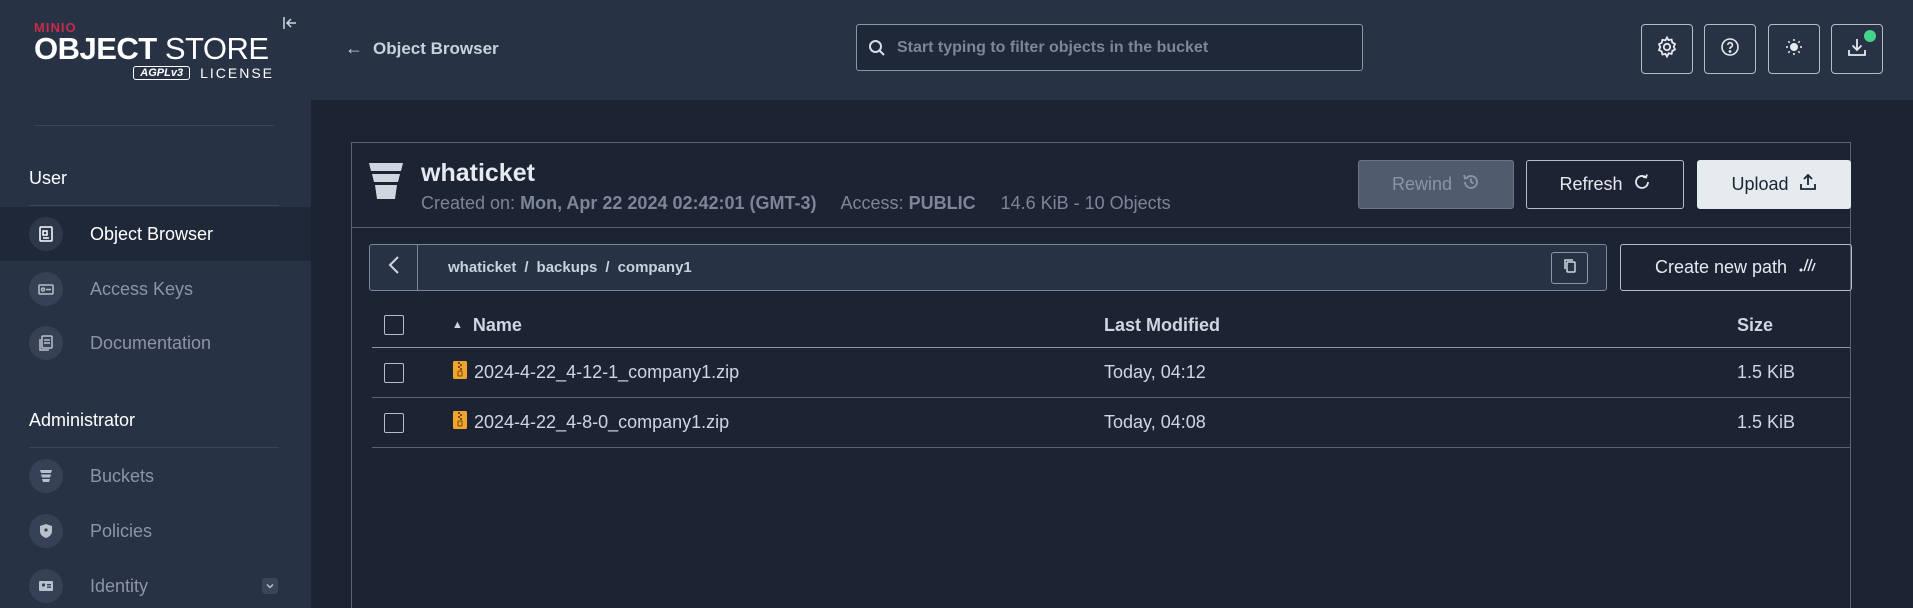 The image size is (1913, 608). Describe the element at coordinates (436, 48) in the screenshot. I see `back-link-label: Object Browser` at that location.